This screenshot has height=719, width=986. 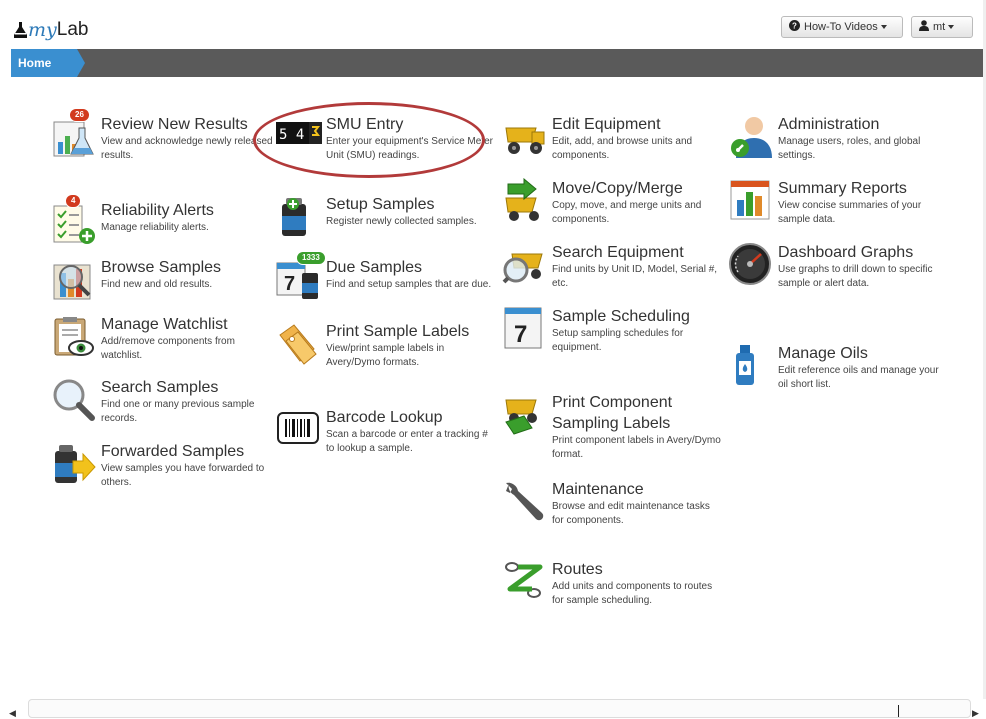 What do you see at coordinates (384, 417) in the screenshot?
I see `tile-title: Barcode Lookup` at bounding box center [384, 417].